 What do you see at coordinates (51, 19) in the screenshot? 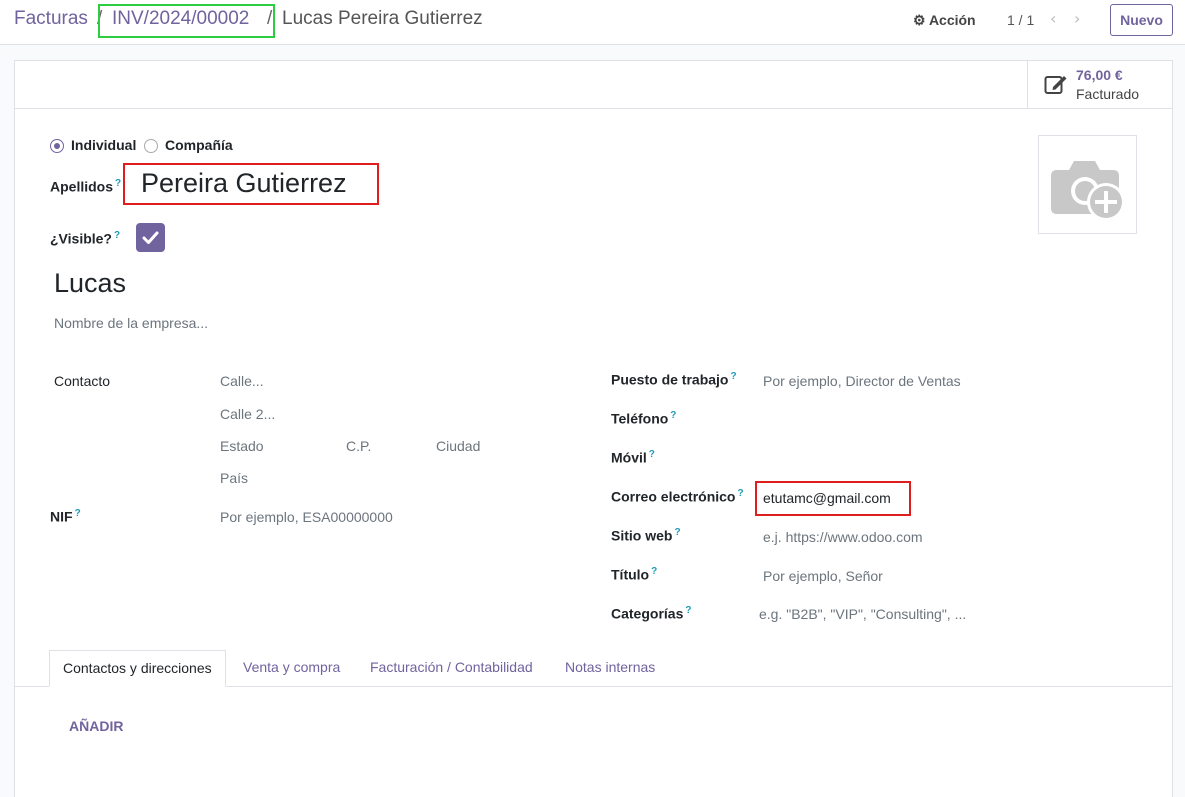
I see `breadcrumb-facturas: Facturas` at bounding box center [51, 19].